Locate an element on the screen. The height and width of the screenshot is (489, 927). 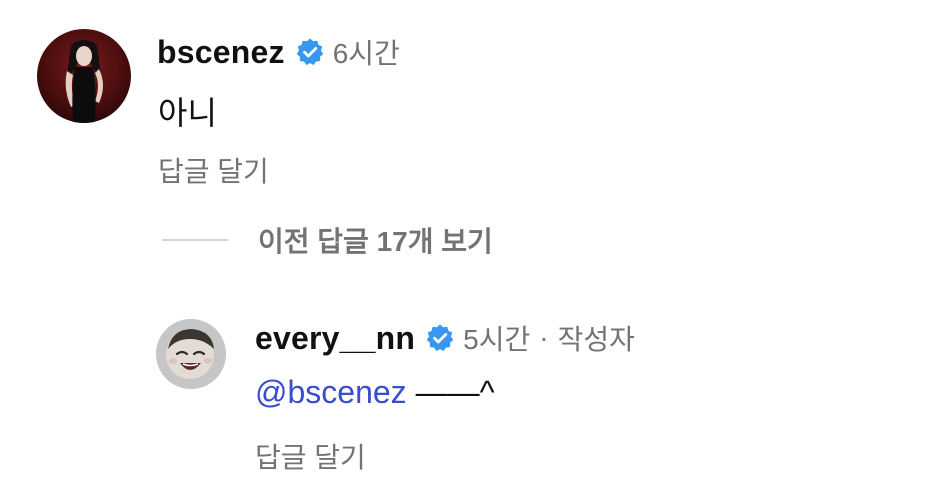
reply-text: @bscenez ——^ is located at coordinates (375, 392).